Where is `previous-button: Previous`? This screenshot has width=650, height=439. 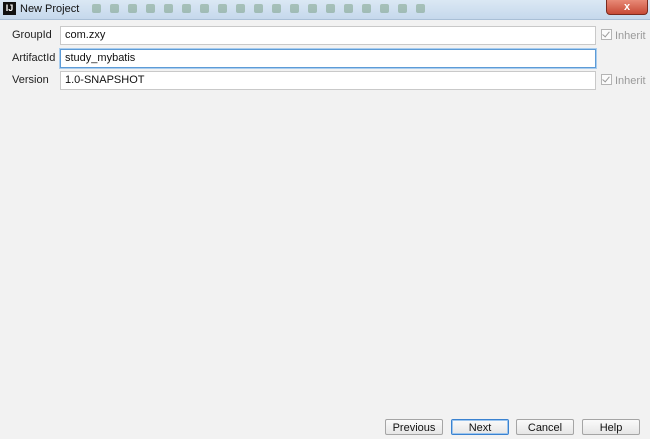 previous-button: Previous is located at coordinates (414, 427).